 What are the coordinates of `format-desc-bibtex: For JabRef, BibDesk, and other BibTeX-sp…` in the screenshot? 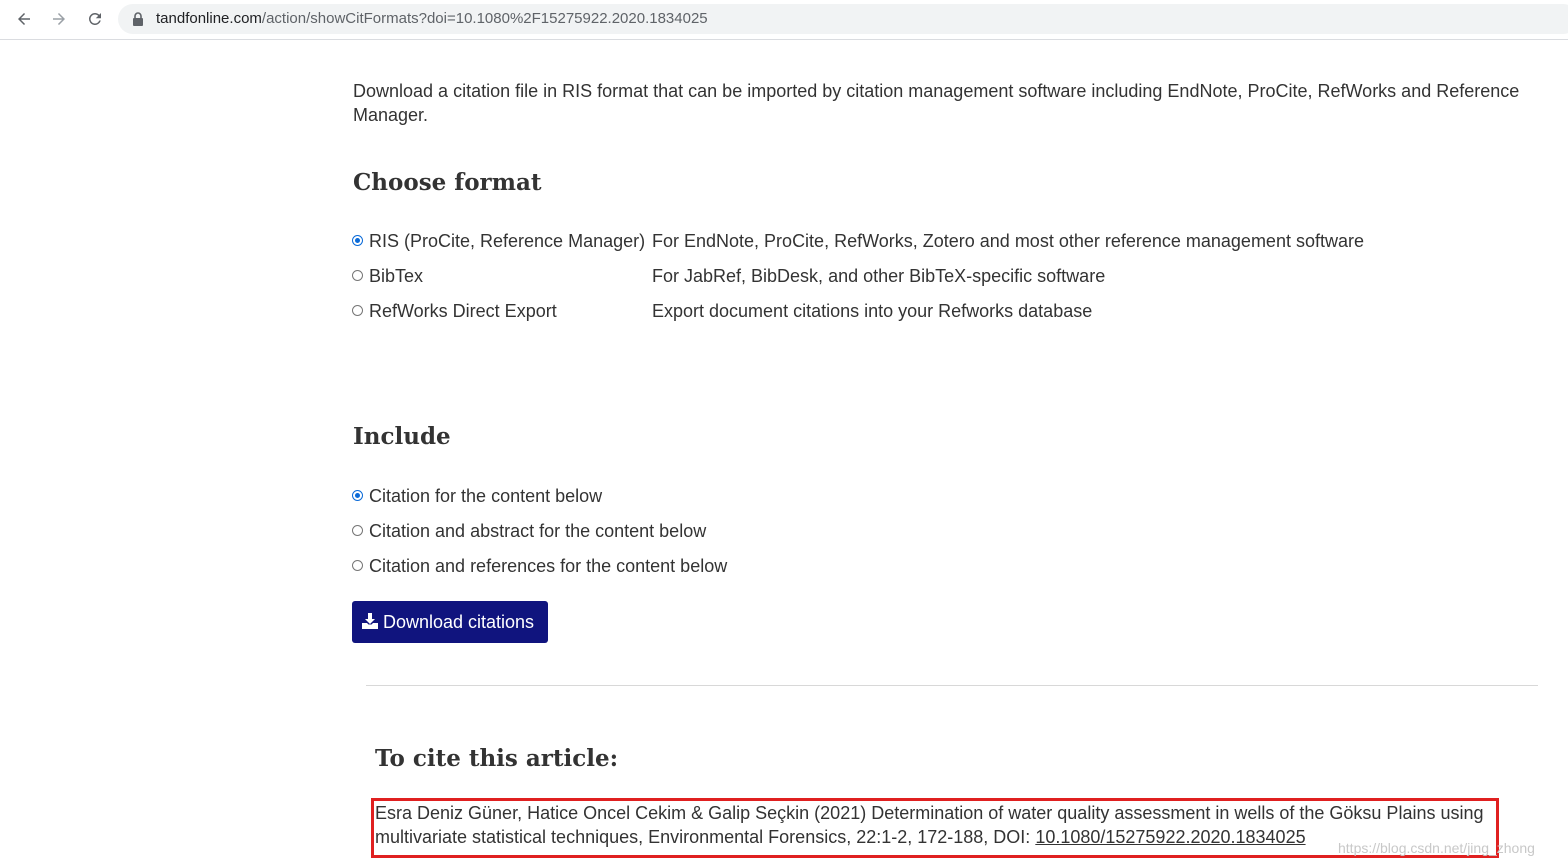 It's located at (879, 276).